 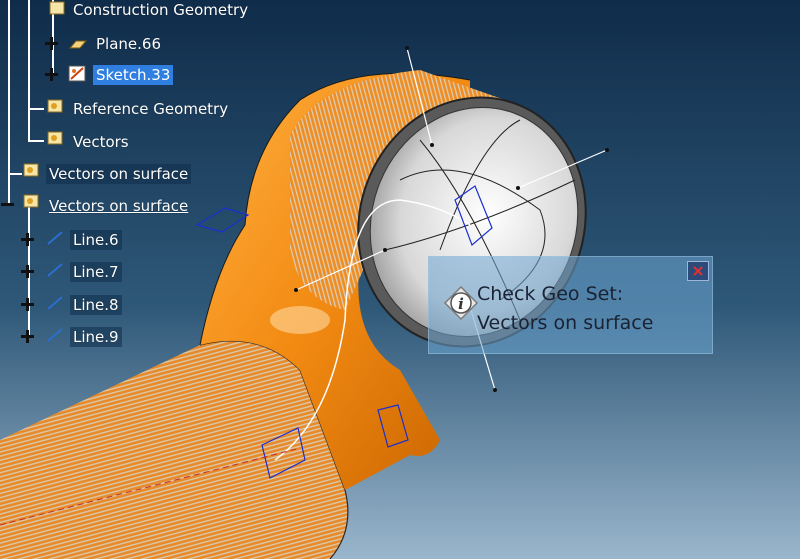 What do you see at coordinates (7, 204) in the screenshot?
I see `collapse-minus-icon` at bounding box center [7, 204].